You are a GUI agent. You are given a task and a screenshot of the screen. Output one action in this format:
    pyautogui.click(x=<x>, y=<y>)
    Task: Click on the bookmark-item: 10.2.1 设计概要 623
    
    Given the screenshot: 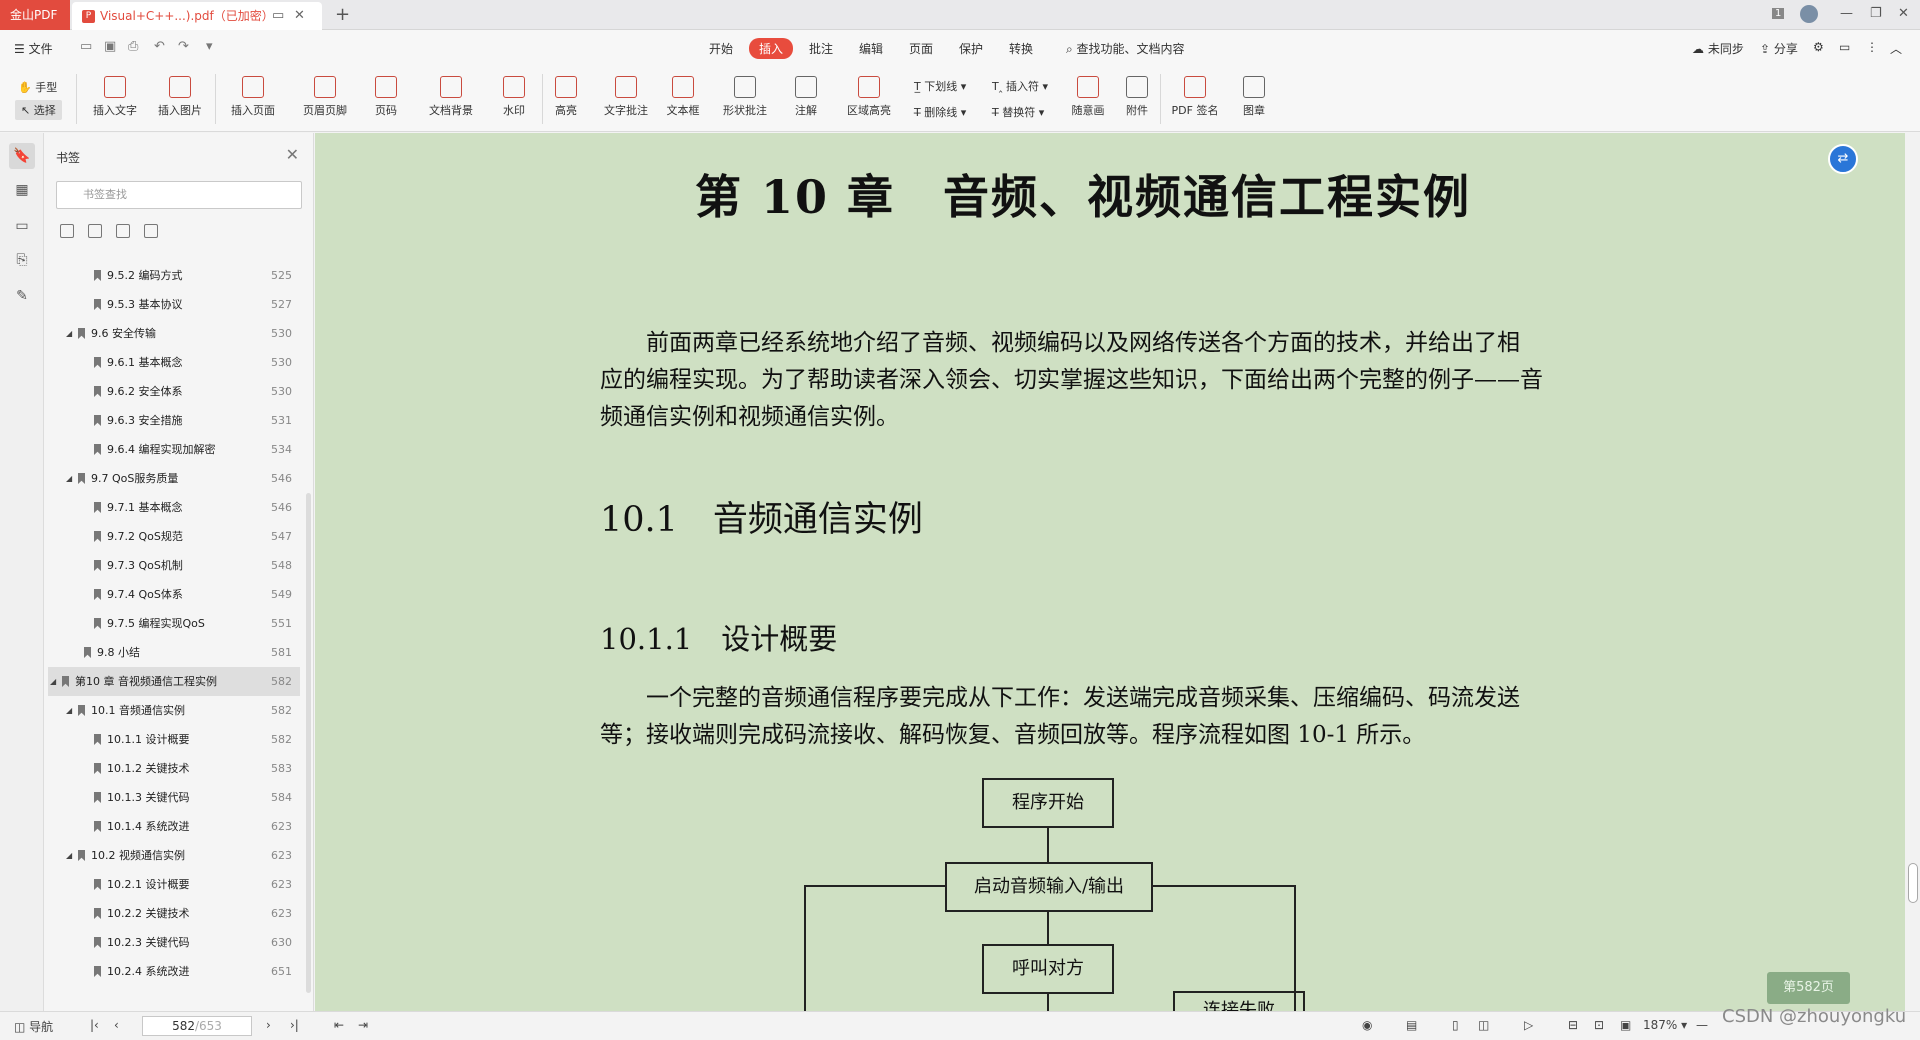 What is the action you would take?
    pyautogui.click(x=174, y=884)
    